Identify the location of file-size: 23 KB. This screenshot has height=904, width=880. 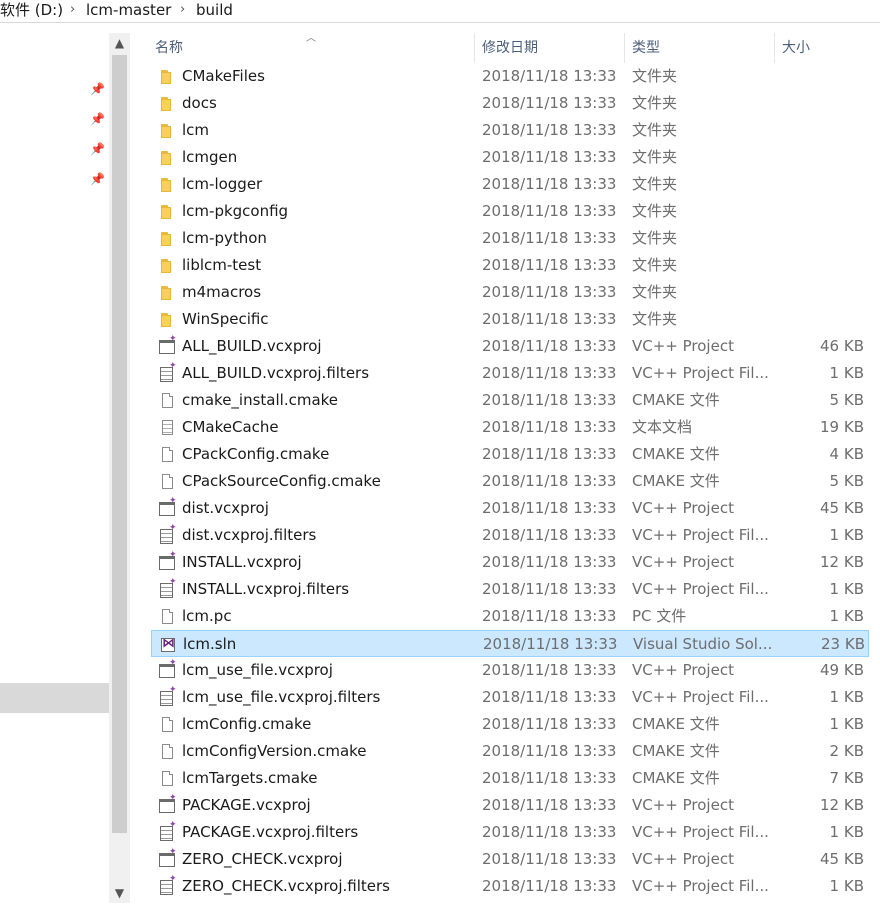
(843, 644).